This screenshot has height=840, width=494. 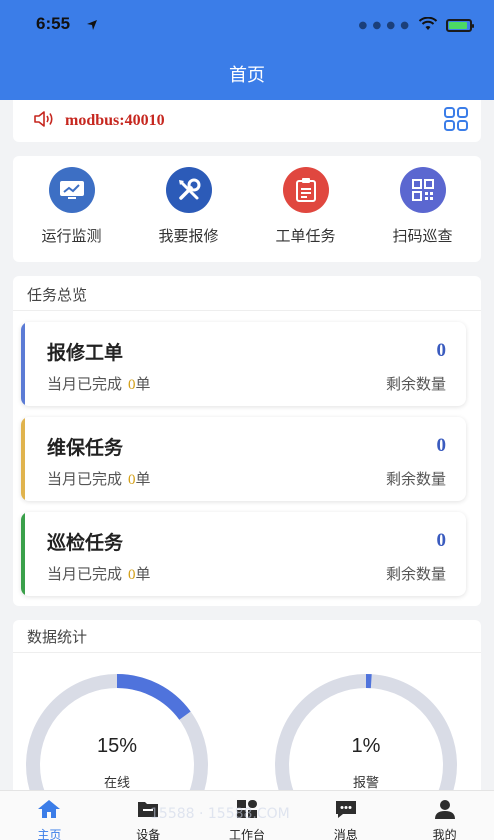 I want to click on notice-bar: modbus:40010, so click(x=247, y=121).